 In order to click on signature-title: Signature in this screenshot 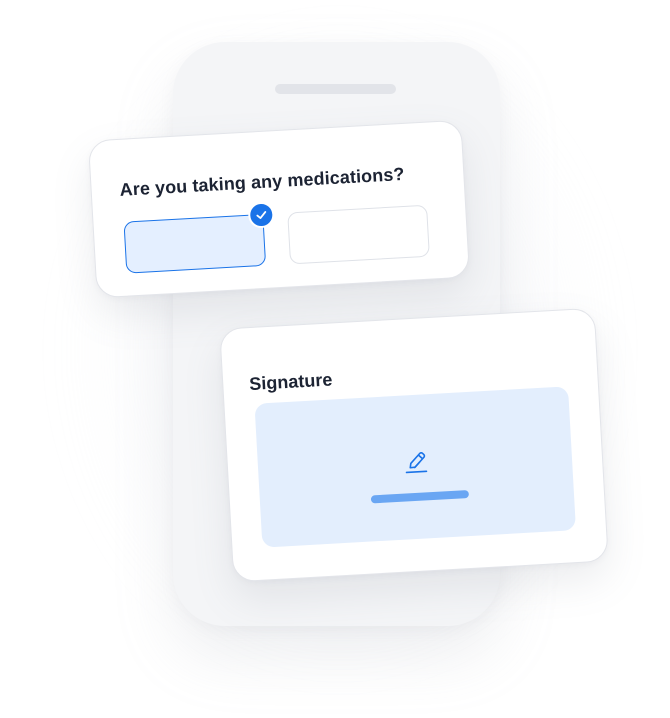, I will do `click(290, 382)`.